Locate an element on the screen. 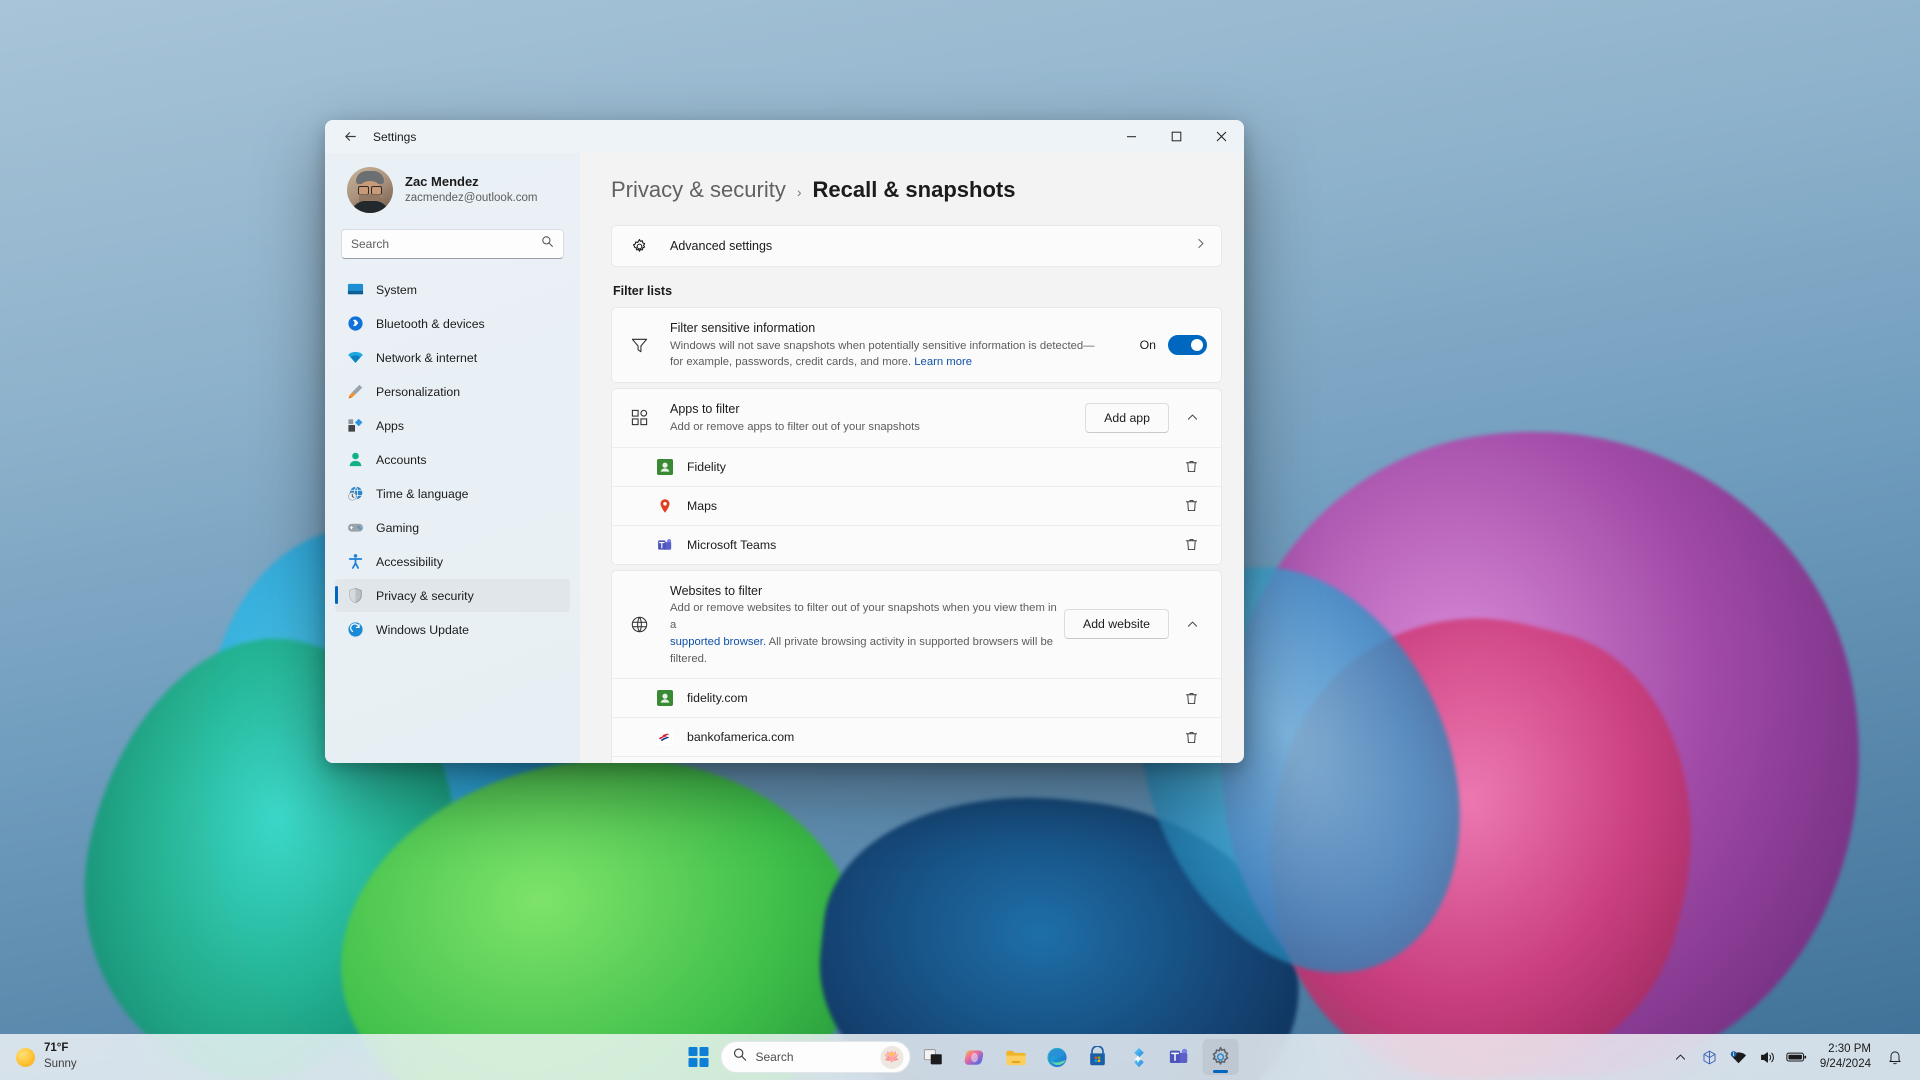 The height and width of the screenshot is (1080, 1920). bell-icon is located at coordinates (1894, 1057).